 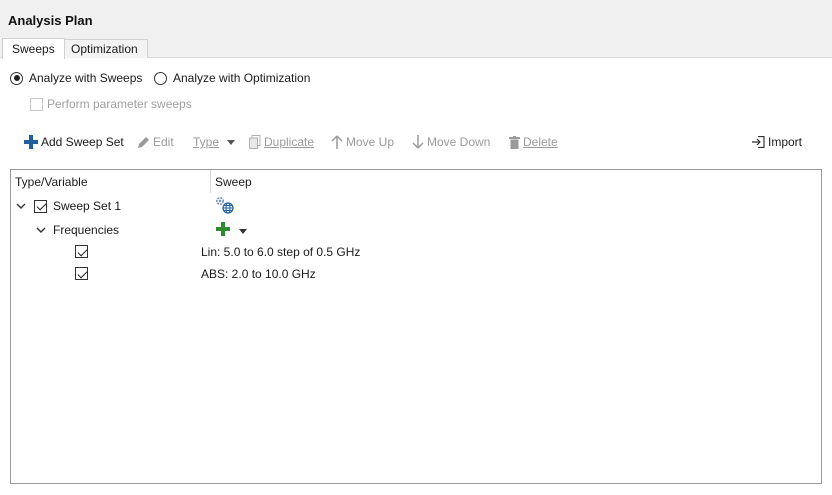 I want to click on move-down-button: Move Down, so click(x=451, y=142).